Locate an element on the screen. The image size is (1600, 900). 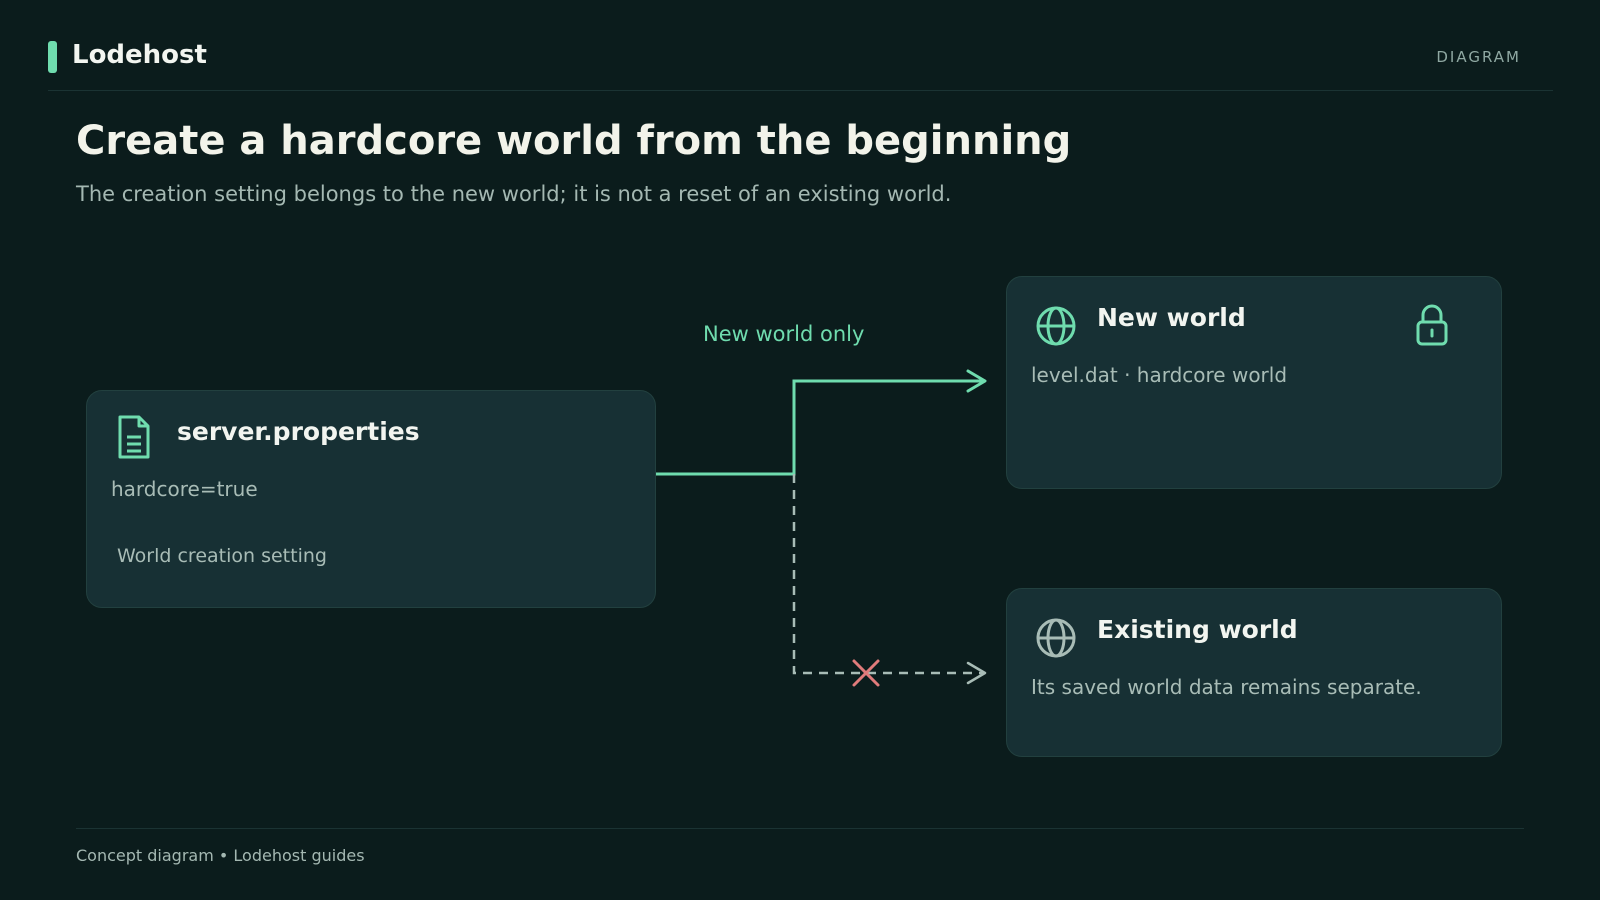
lock-icon is located at coordinates (1432, 325).